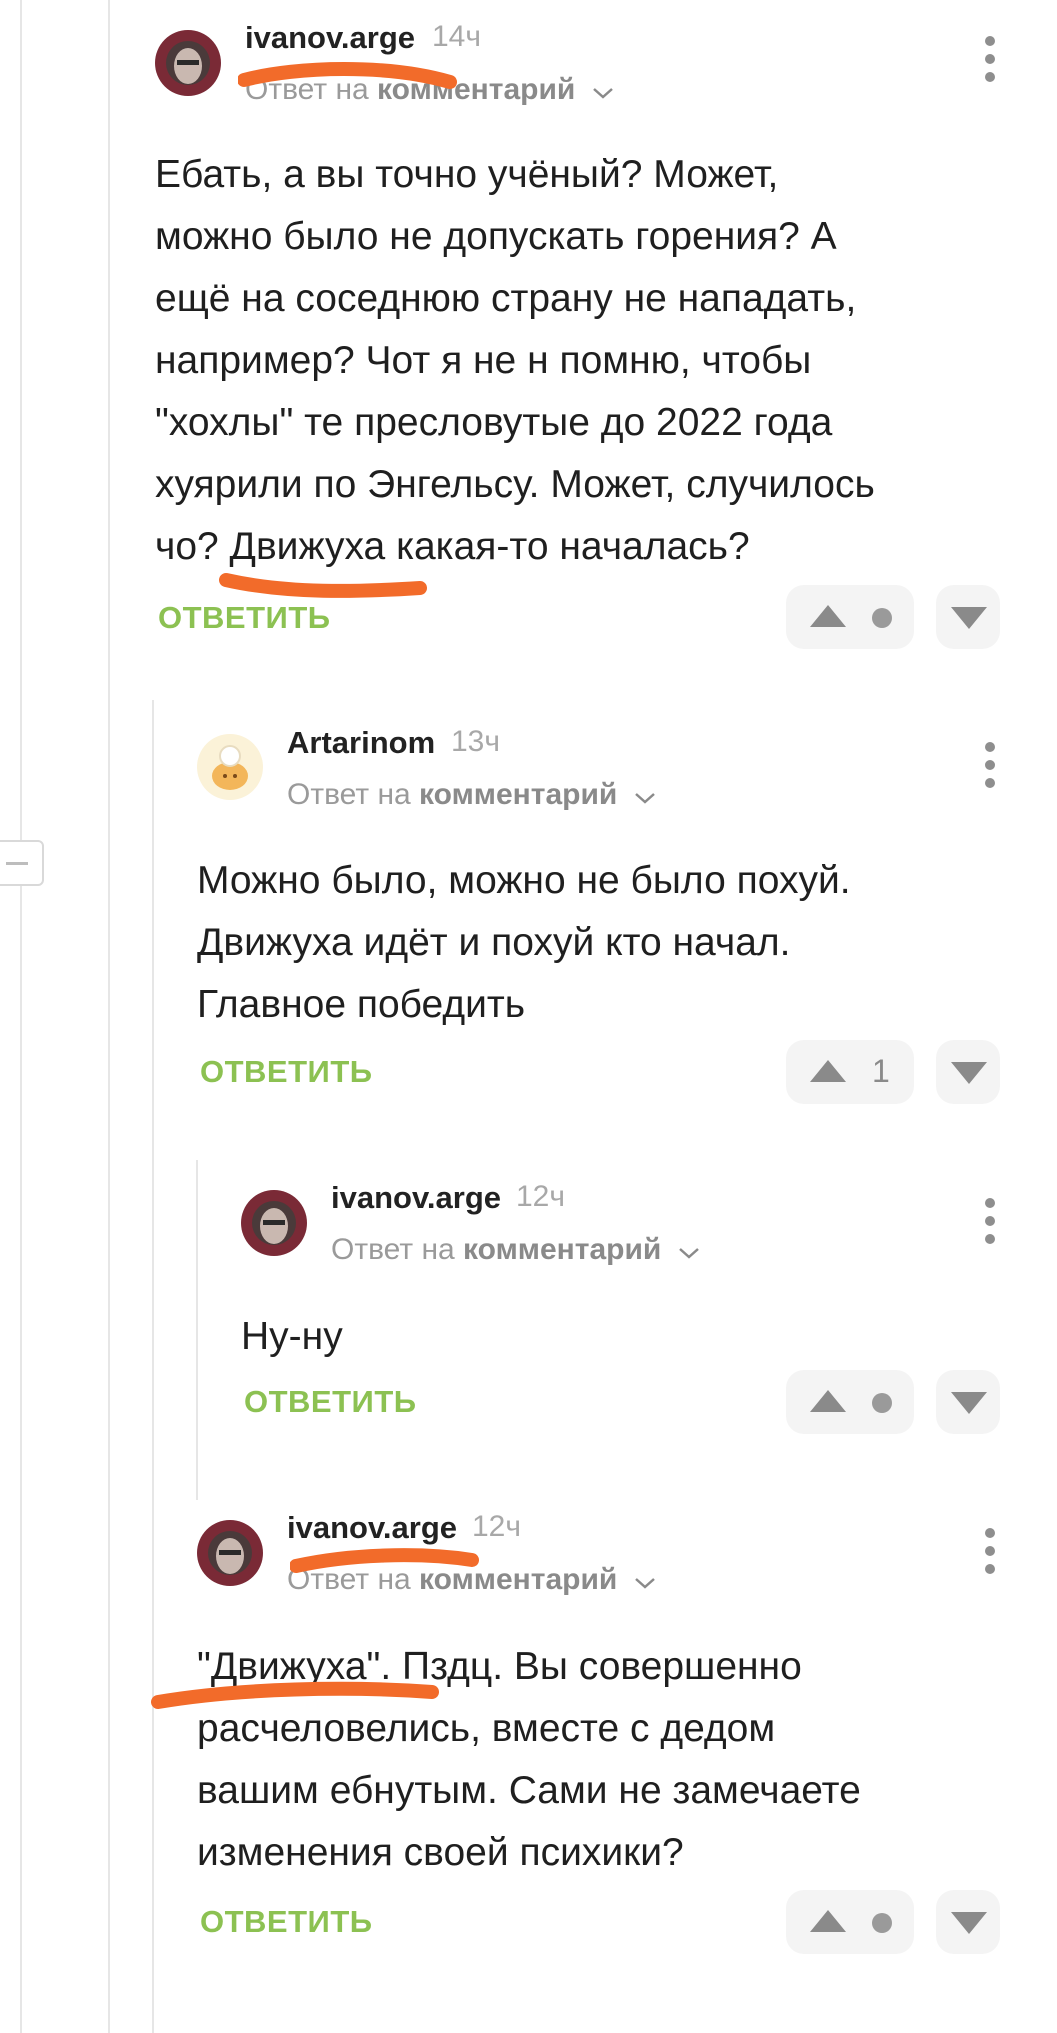 The width and height of the screenshot is (1057, 2033). Describe the element at coordinates (506, 298) in the screenshot. I see `comment-line: ещё на соседнюю страну не нападать,` at that location.